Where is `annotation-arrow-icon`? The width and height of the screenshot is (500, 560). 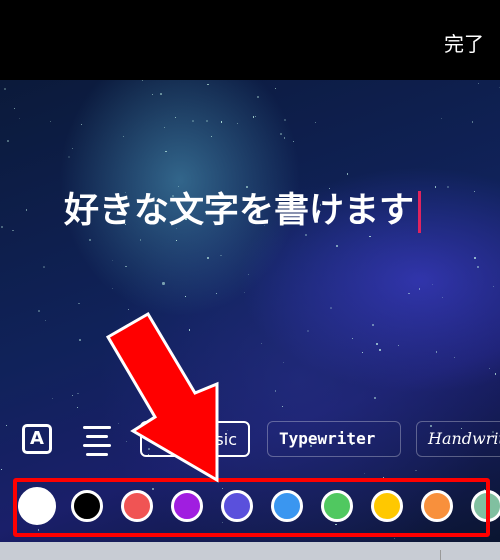 annotation-arrow-icon is located at coordinates (162, 397).